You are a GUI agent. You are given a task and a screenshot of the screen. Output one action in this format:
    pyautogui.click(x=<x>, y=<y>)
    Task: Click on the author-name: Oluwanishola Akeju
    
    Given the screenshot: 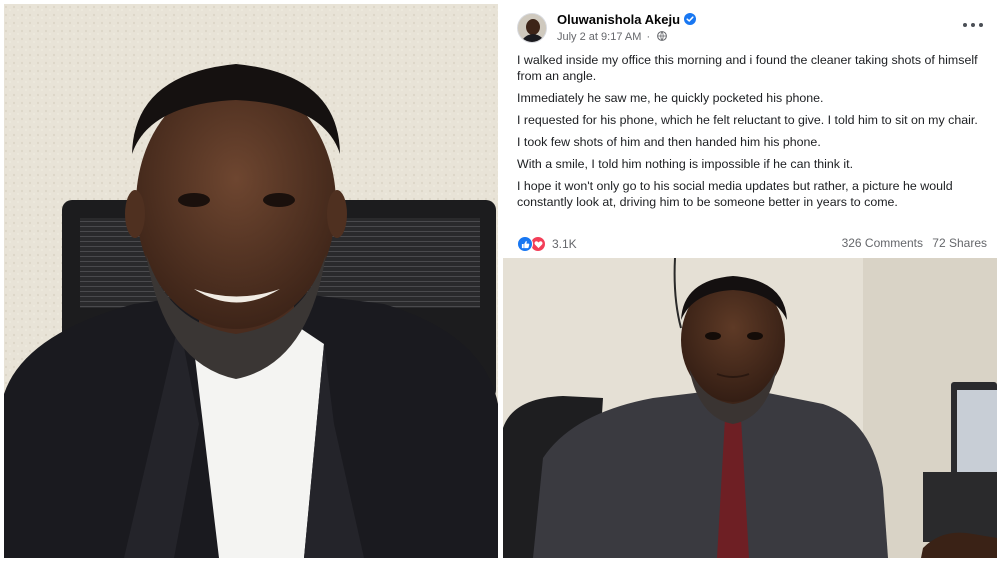 What is the action you would take?
    pyautogui.click(x=618, y=19)
    